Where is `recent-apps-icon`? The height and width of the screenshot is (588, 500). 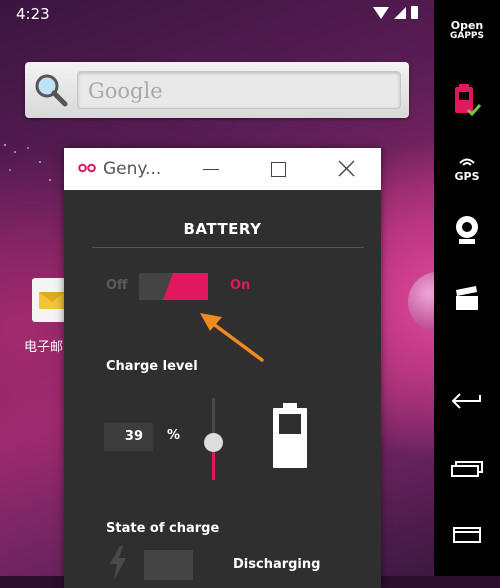 recent-apps-icon is located at coordinates (467, 469).